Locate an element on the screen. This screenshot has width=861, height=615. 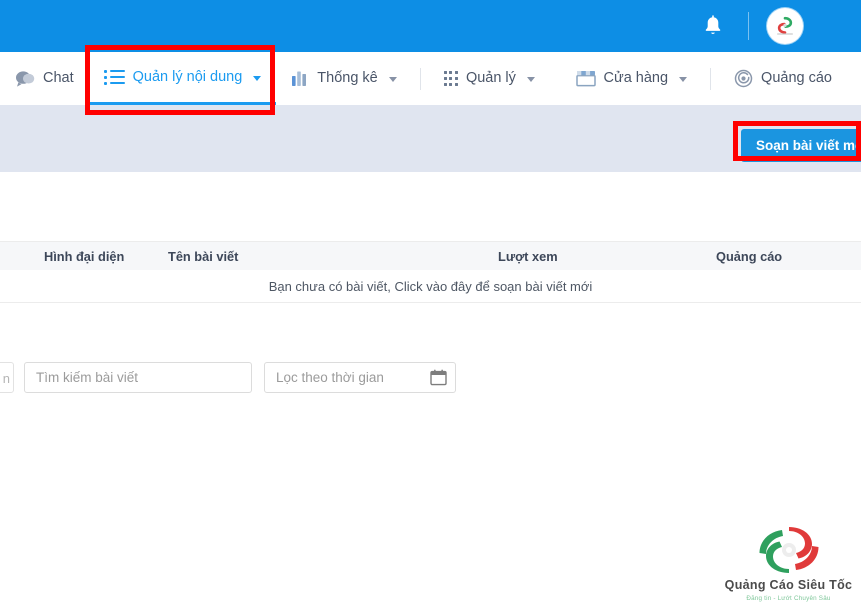
nav-item-quang-cao: Quảng cáo is located at coordinates (783, 78).